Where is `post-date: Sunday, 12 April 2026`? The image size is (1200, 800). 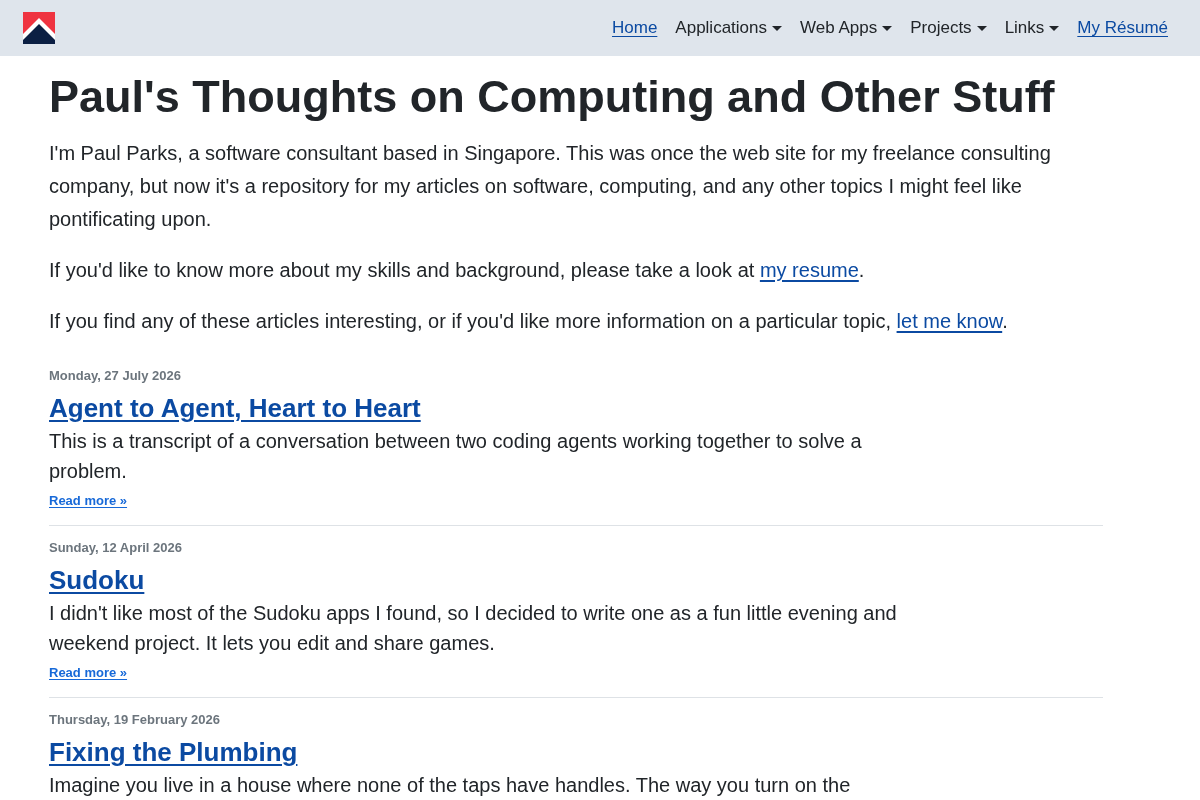 post-date: Sunday, 12 April 2026 is located at coordinates (116, 548).